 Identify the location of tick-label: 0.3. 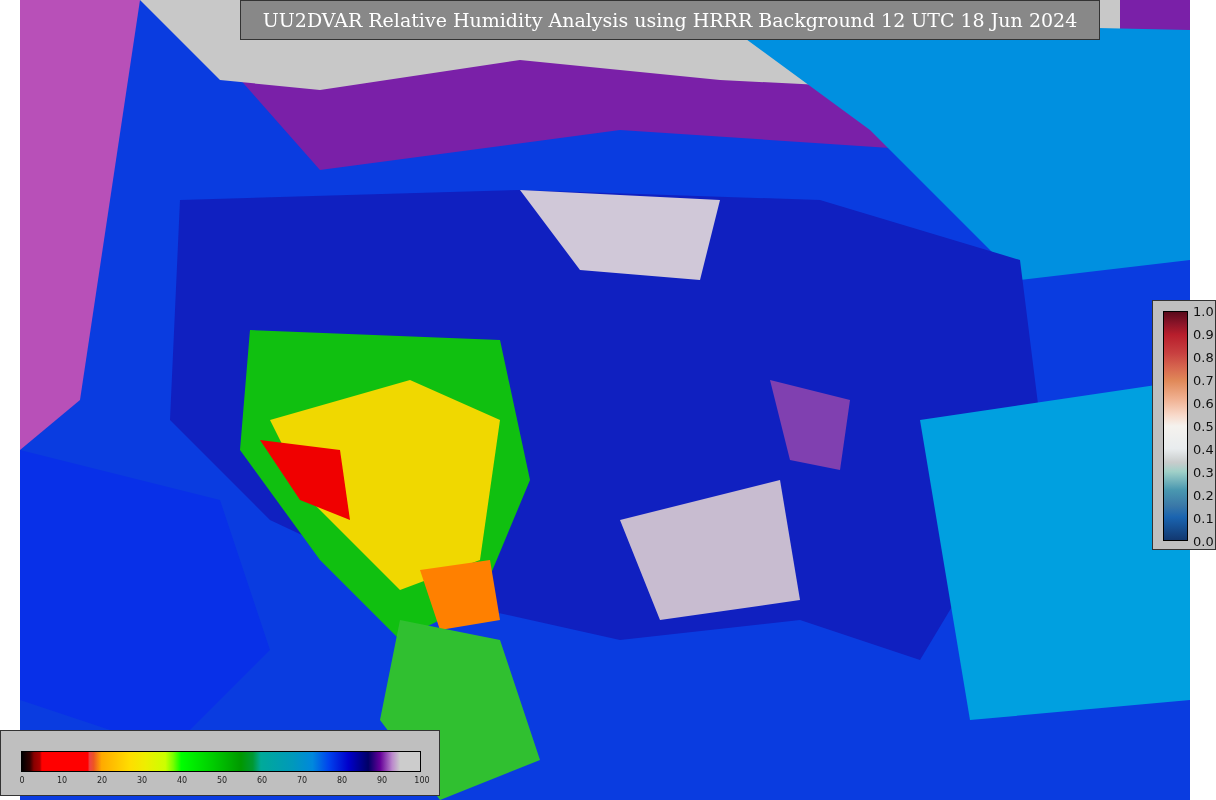
(1203, 473).